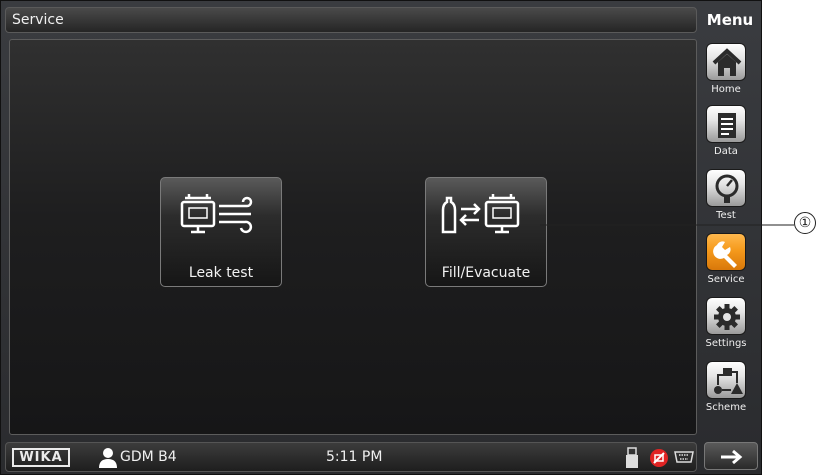 Image resolution: width=821 pixels, height=475 pixels. I want to click on sidebar-item-home: Home, so click(730, 69).